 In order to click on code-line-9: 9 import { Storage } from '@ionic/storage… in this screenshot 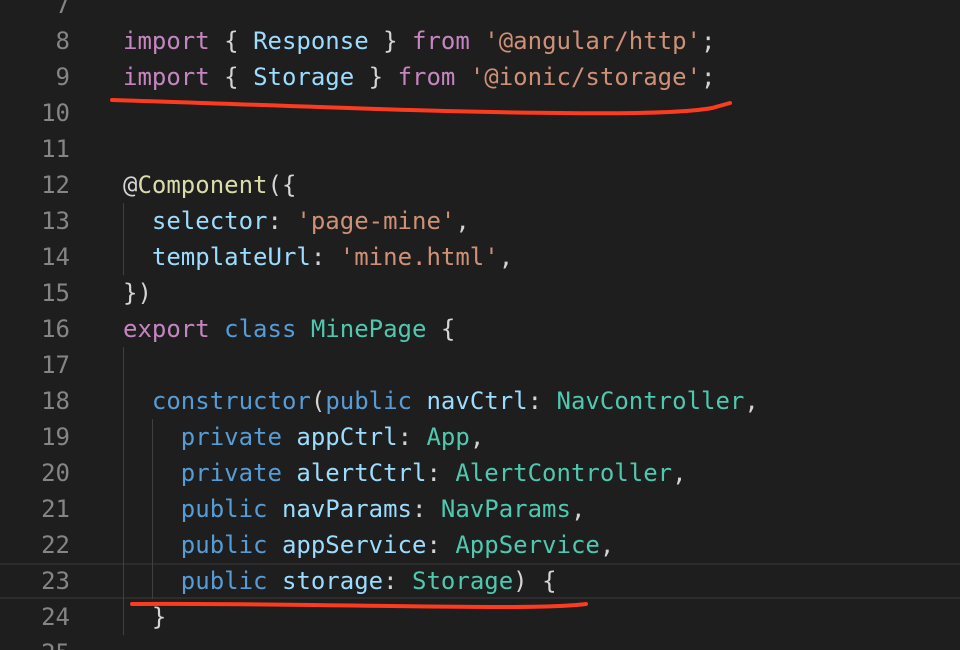, I will do `click(480, 77)`.